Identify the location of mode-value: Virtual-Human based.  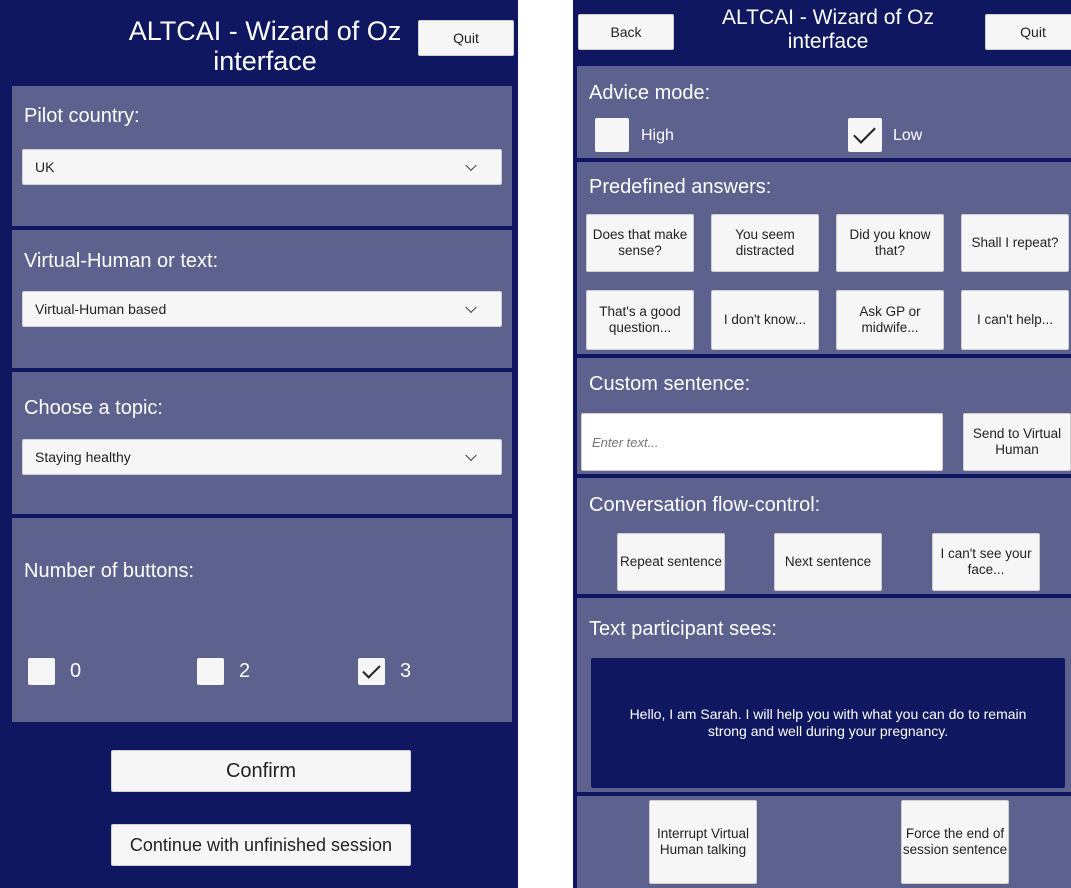
(101, 309).